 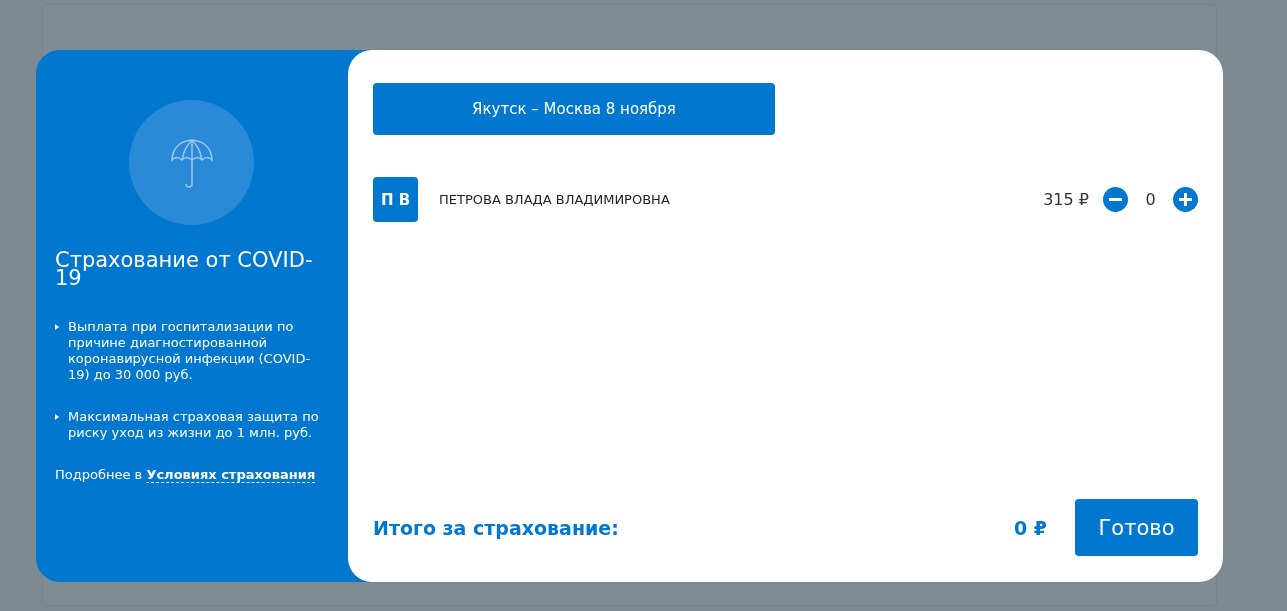 I want to click on quantity-value: 0, so click(x=1150, y=199).